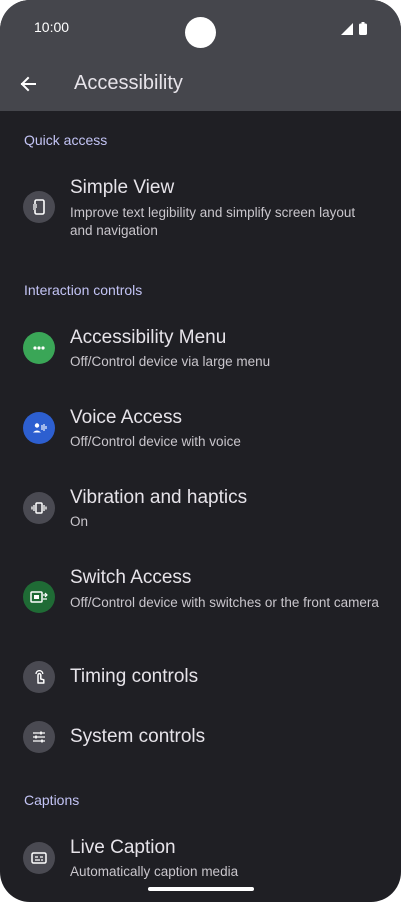  I want to click on item-subtitle: Off/Control device via large menu, so click(170, 361).